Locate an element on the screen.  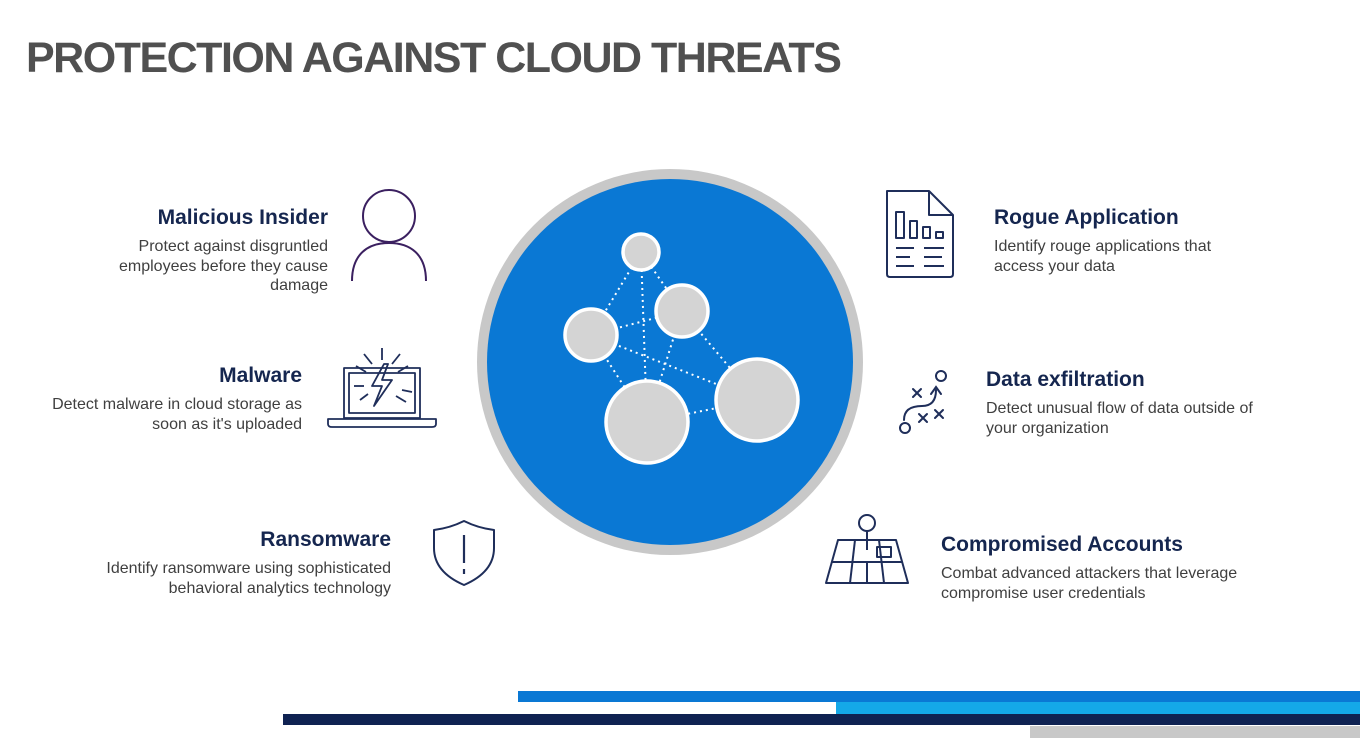
decorative-bar-navy is located at coordinates (821, 719).